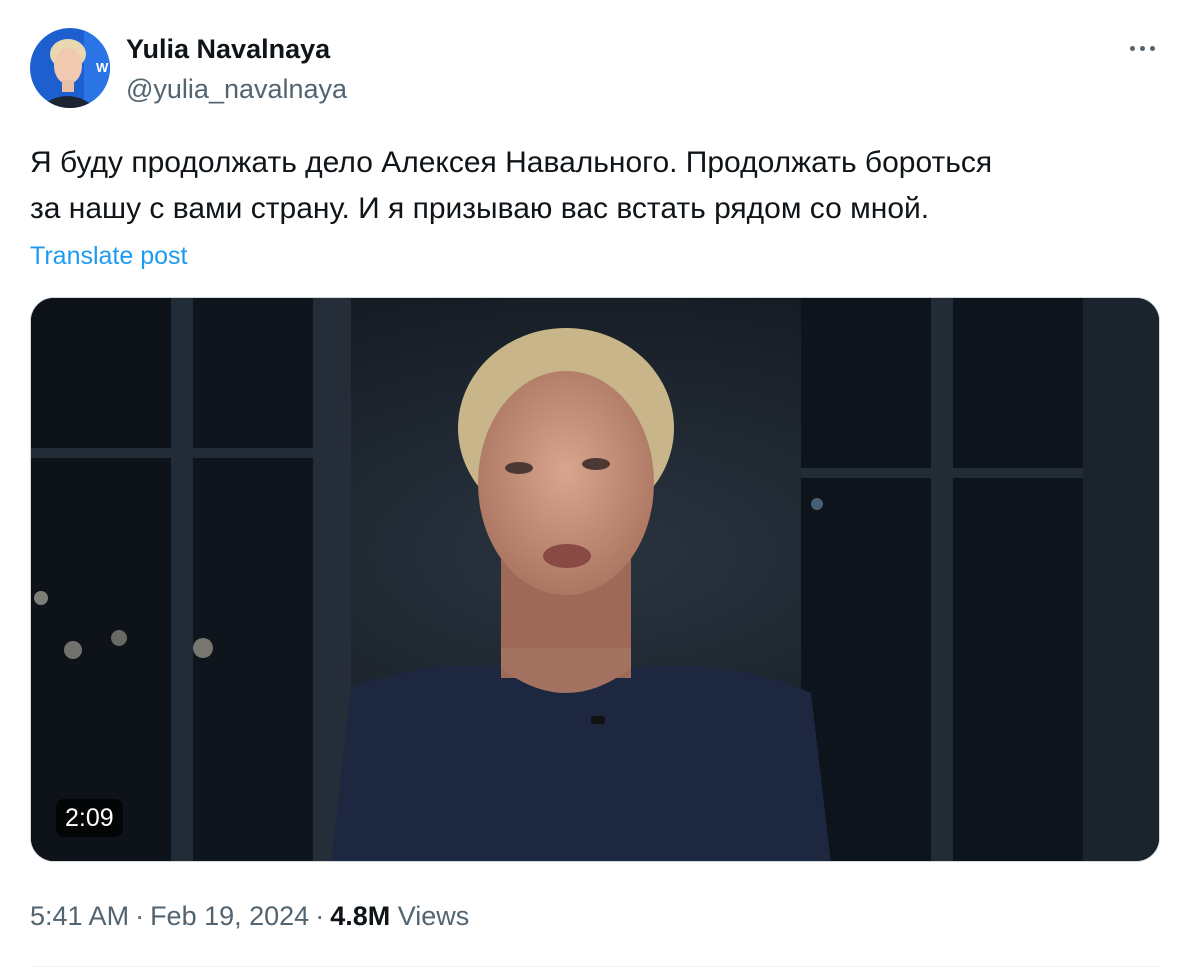 This screenshot has width=1186, height=972. I want to click on post-metadata: 5:41 AM · Feb 19, 2024 · 4.8M Views, so click(249, 916).